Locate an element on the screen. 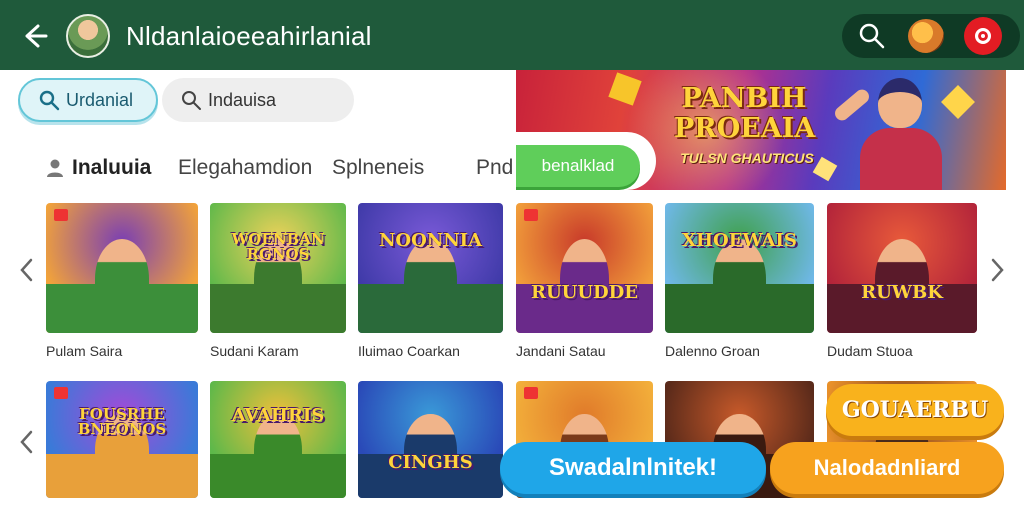  notification-icon is located at coordinates (983, 36).